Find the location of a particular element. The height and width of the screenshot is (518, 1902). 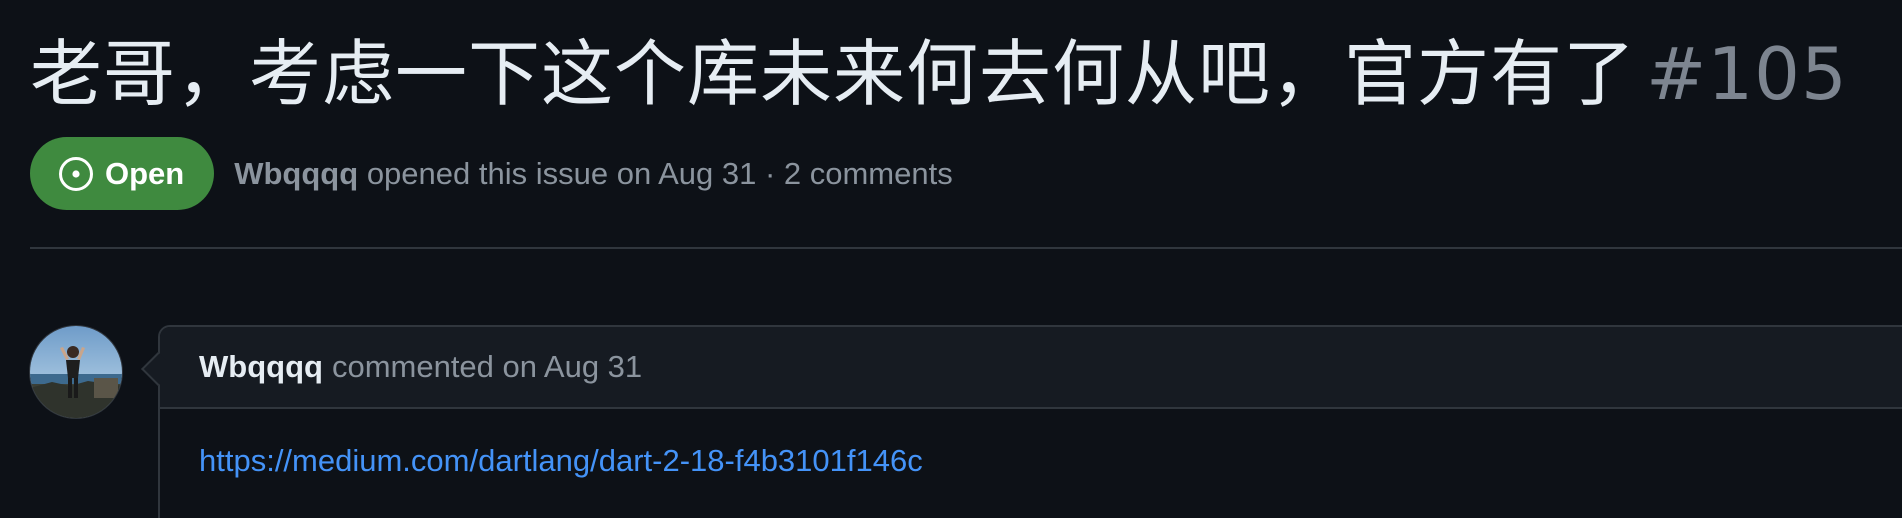

comment-header-suffix: commented on Aug 31 is located at coordinates (487, 366).